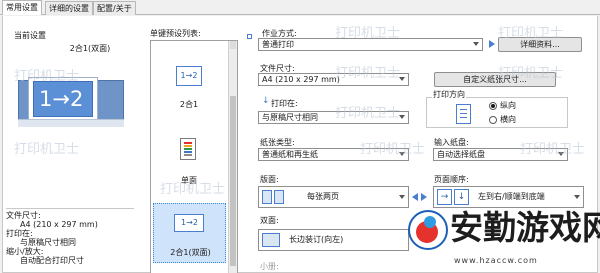  Describe the element at coordinates (189, 76) in the screenshot. I see `two-in-one-icon: 1→2` at that location.